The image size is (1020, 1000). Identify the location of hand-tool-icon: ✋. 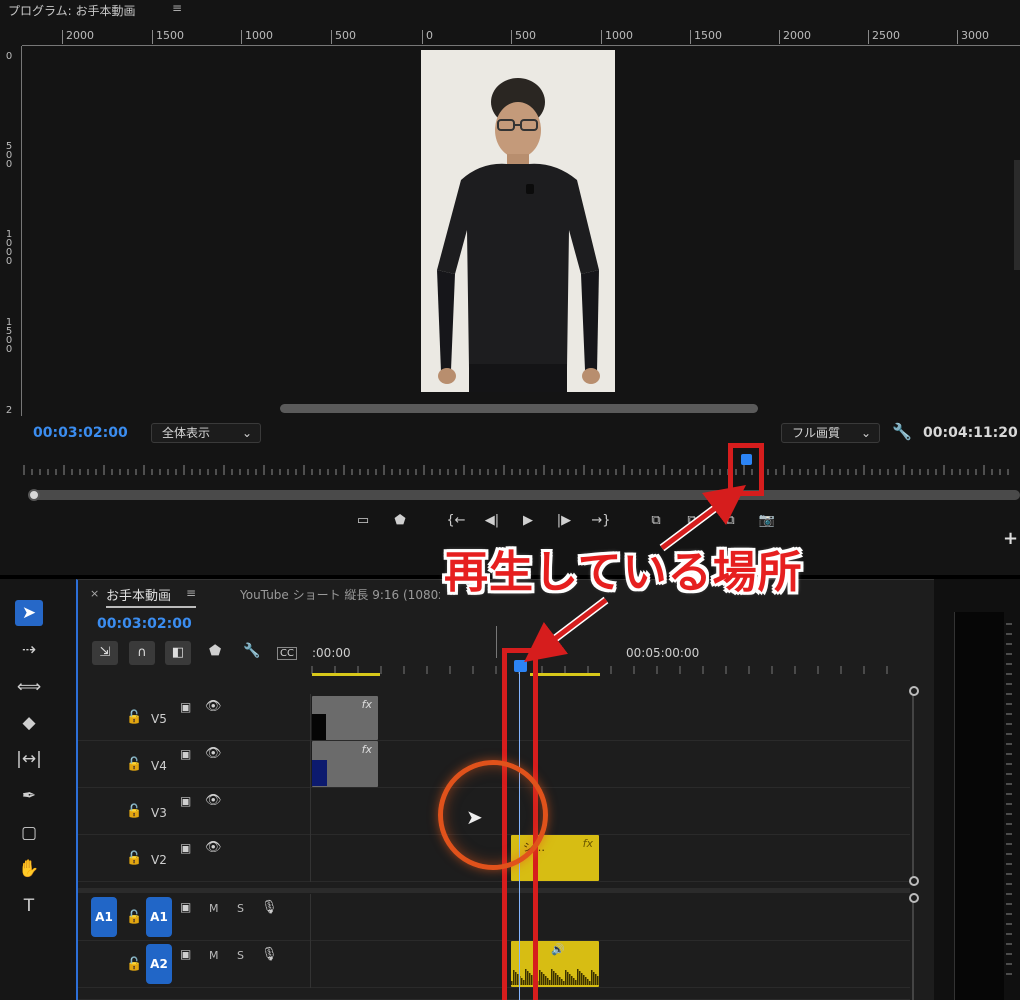
(29, 869).